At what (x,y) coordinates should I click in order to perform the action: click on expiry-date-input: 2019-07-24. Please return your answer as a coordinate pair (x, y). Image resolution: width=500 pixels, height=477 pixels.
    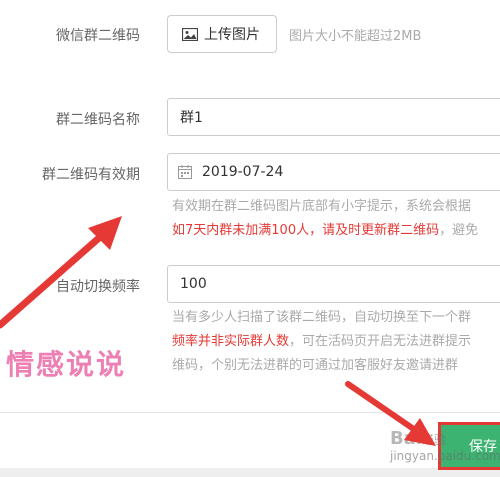
    Looking at the image, I should click on (333, 172).